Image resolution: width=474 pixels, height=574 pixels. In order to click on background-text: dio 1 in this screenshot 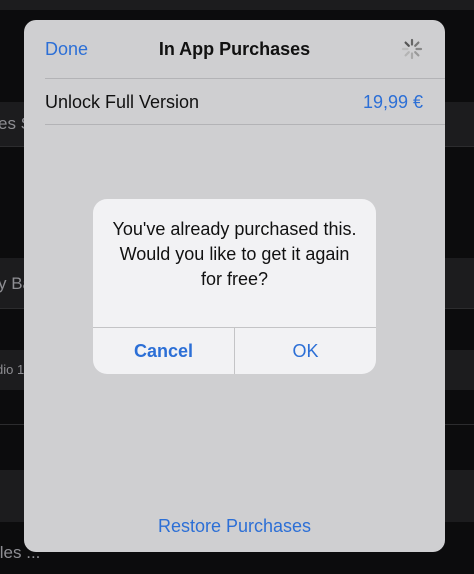, I will do `click(12, 369)`.